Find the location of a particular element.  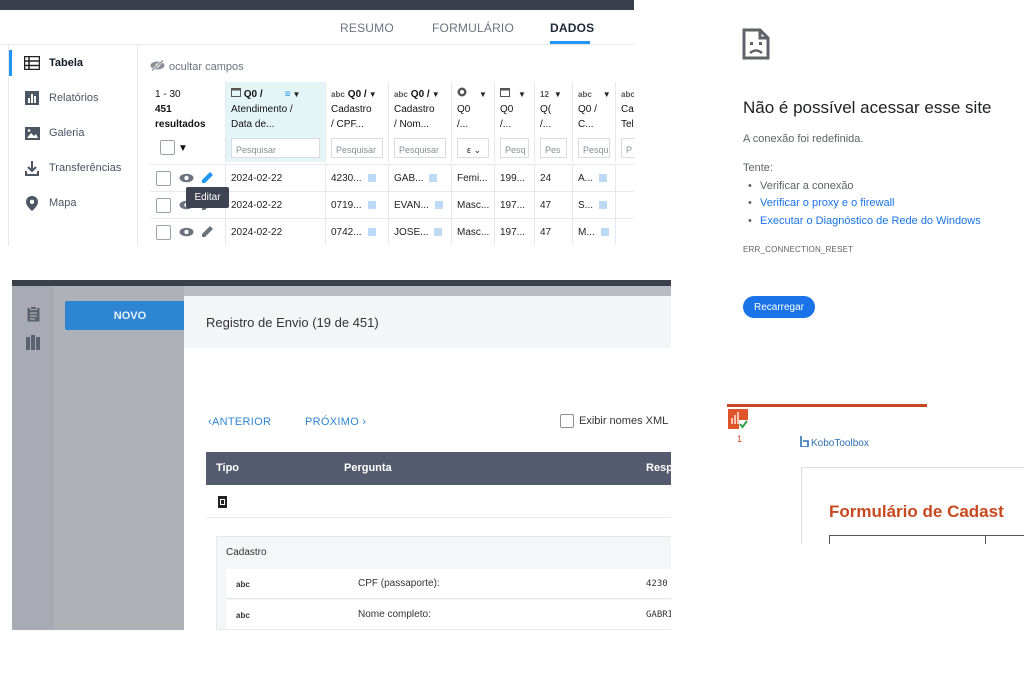

filter-input: Pesq is located at coordinates (514, 148).